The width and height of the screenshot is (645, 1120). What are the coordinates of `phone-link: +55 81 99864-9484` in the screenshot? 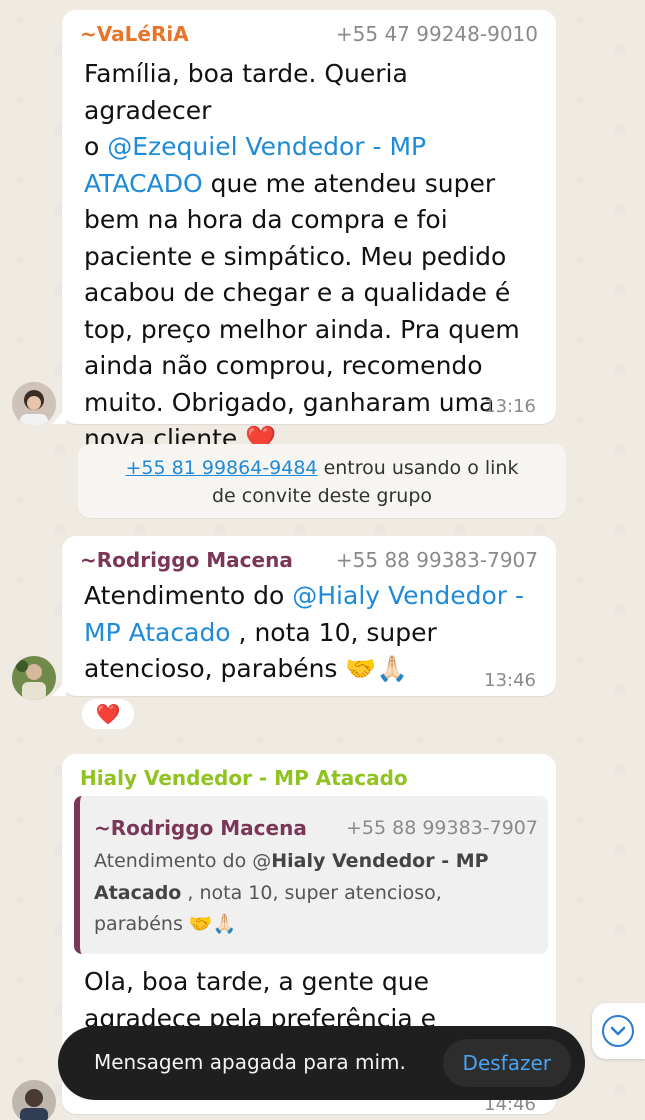 It's located at (222, 468).